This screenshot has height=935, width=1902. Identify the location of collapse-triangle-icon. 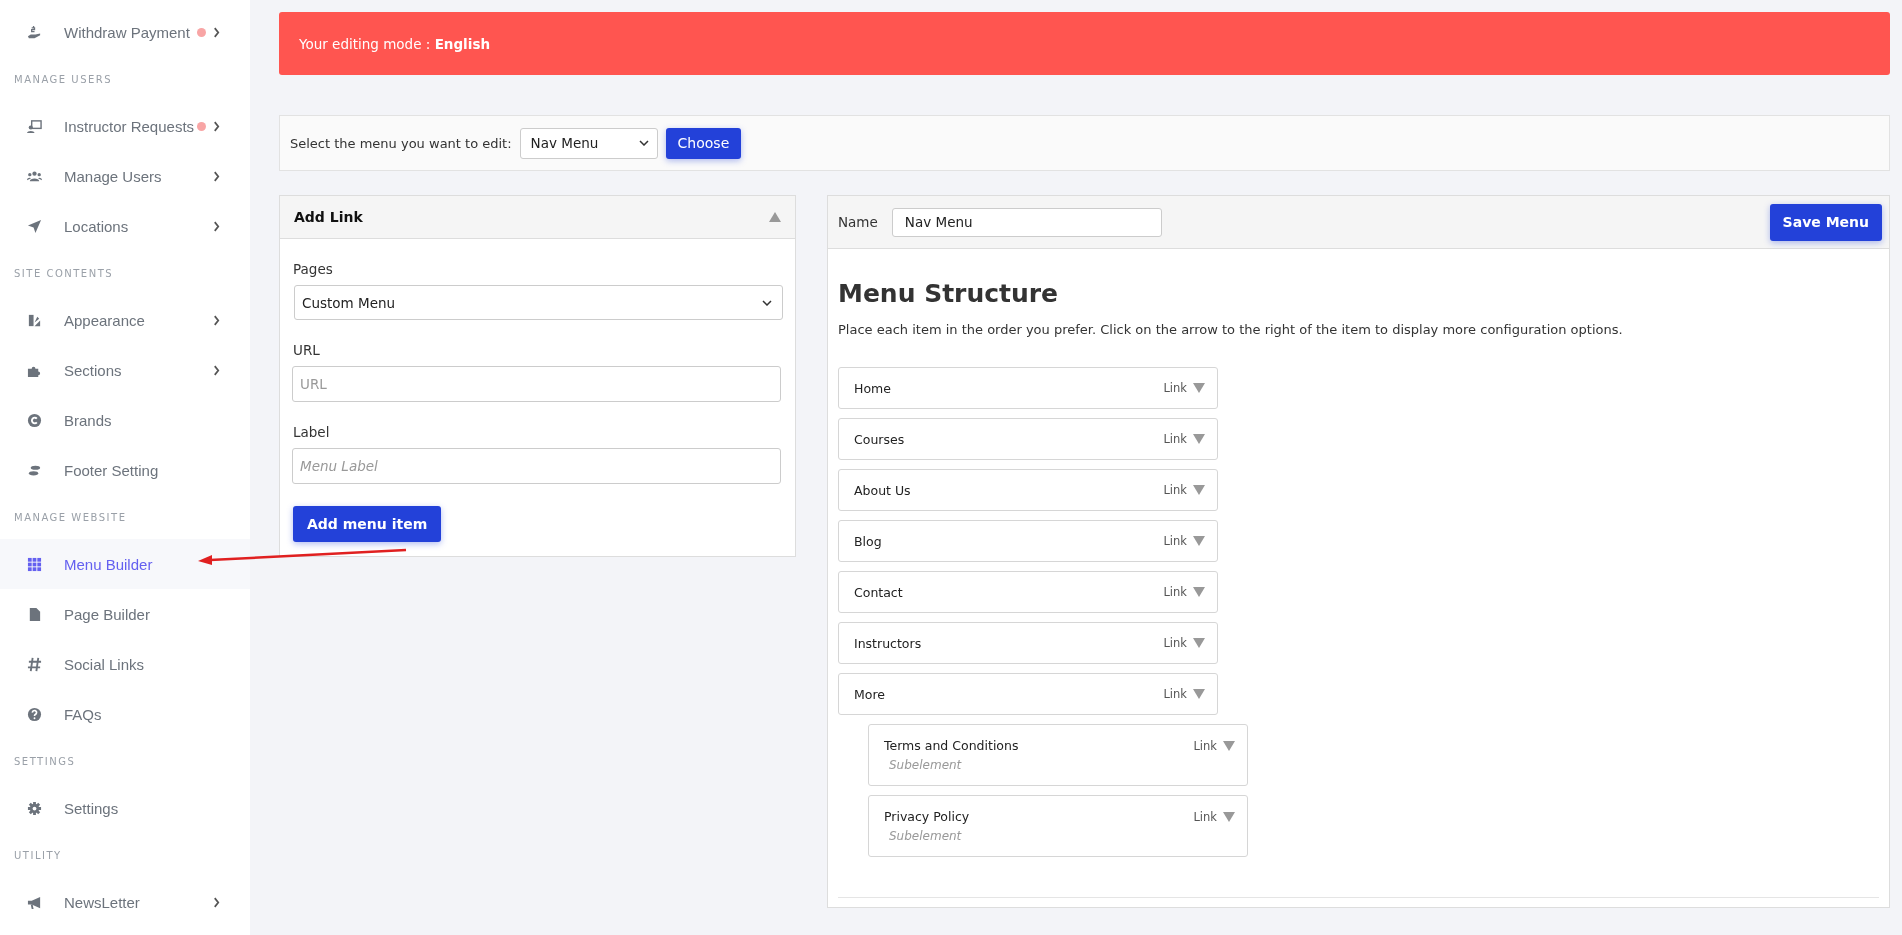
(775, 217).